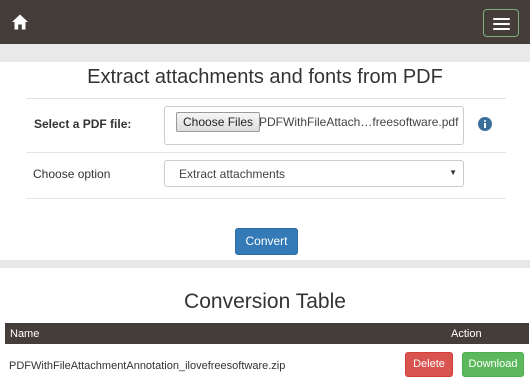 Image resolution: width=530 pixels, height=380 pixels. I want to click on column-header-name: Name, so click(25, 334).